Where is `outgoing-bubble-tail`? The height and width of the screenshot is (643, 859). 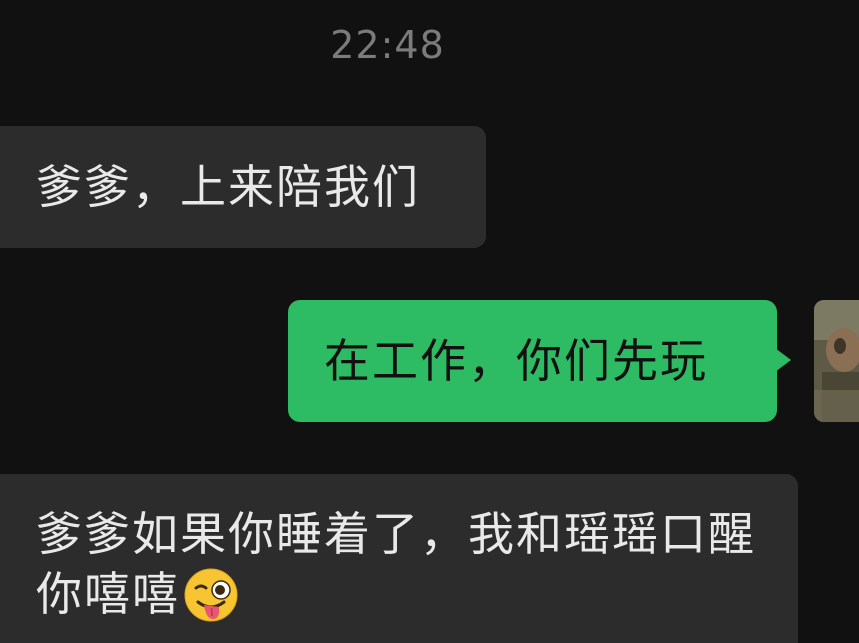 outgoing-bubble-tail is located at coordinates (783, 360).